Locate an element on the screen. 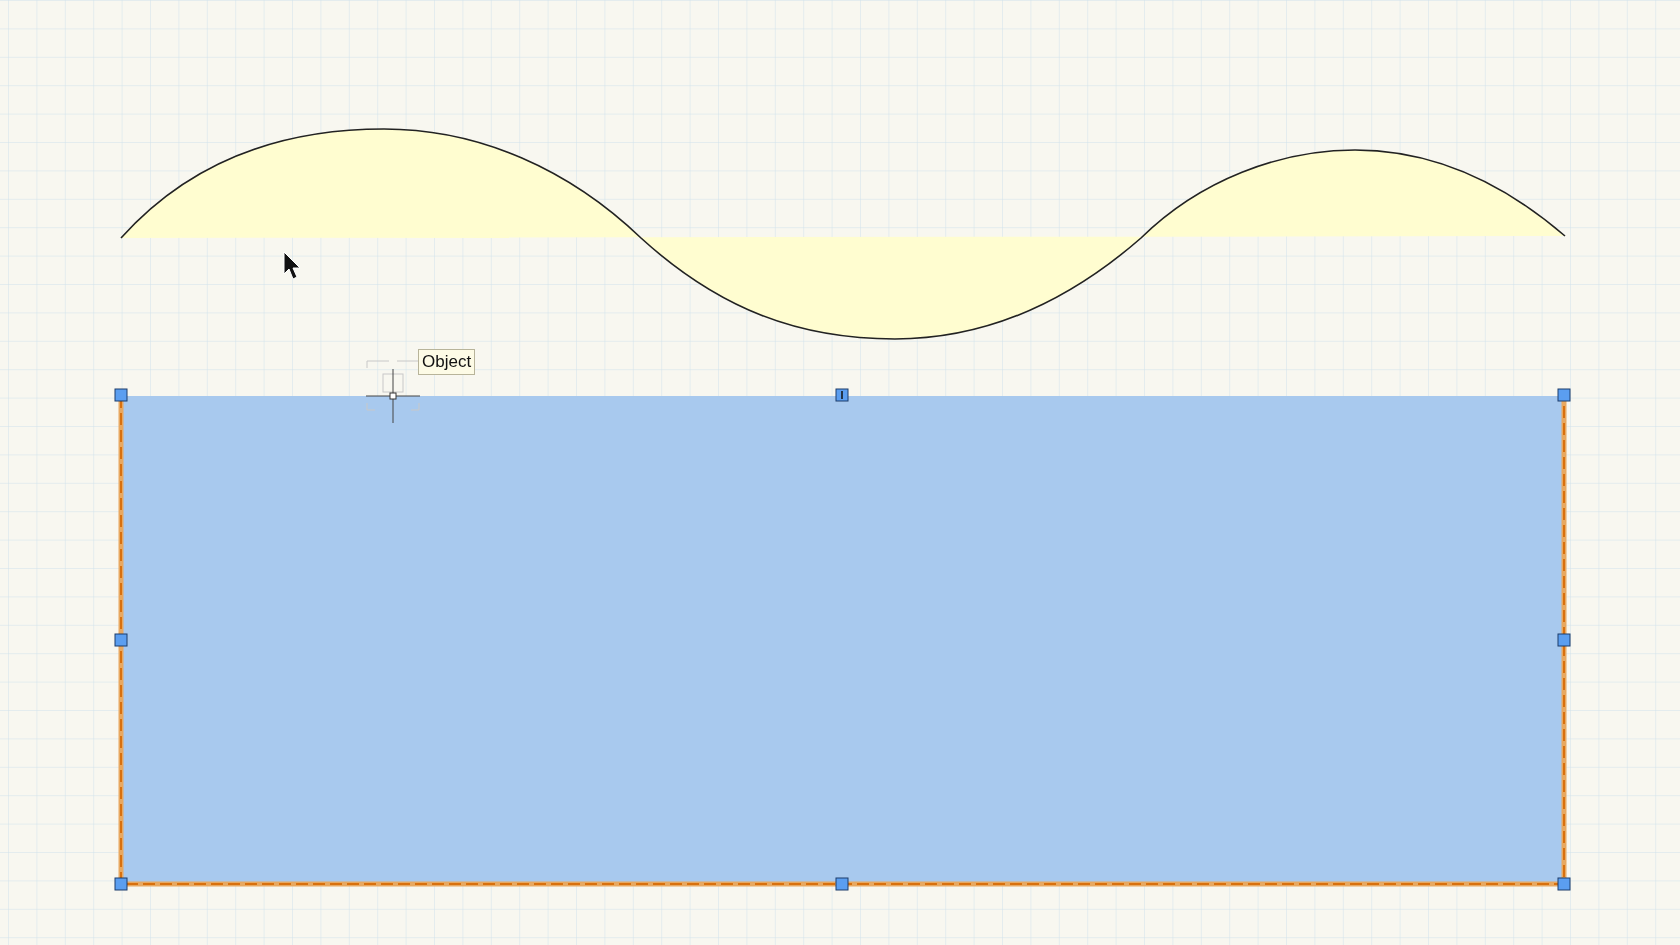  mouse-pointer-icon is located at coordinates (292, 265).